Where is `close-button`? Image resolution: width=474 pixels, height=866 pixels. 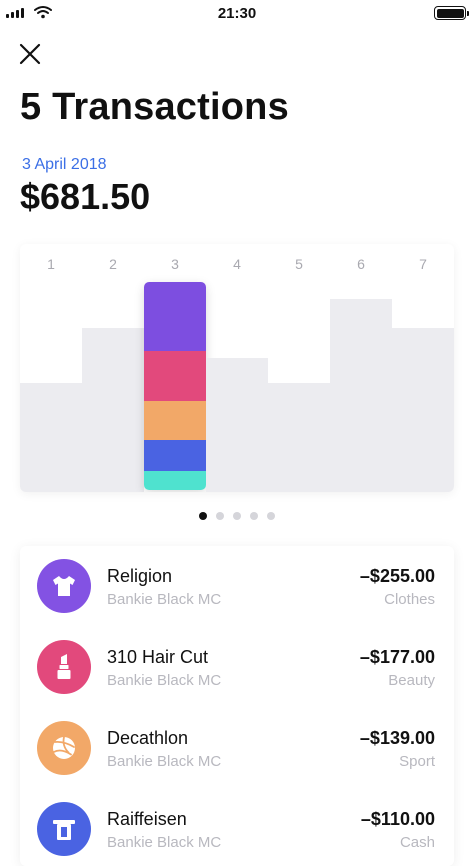 close-button is located at coordinates (30, 54).